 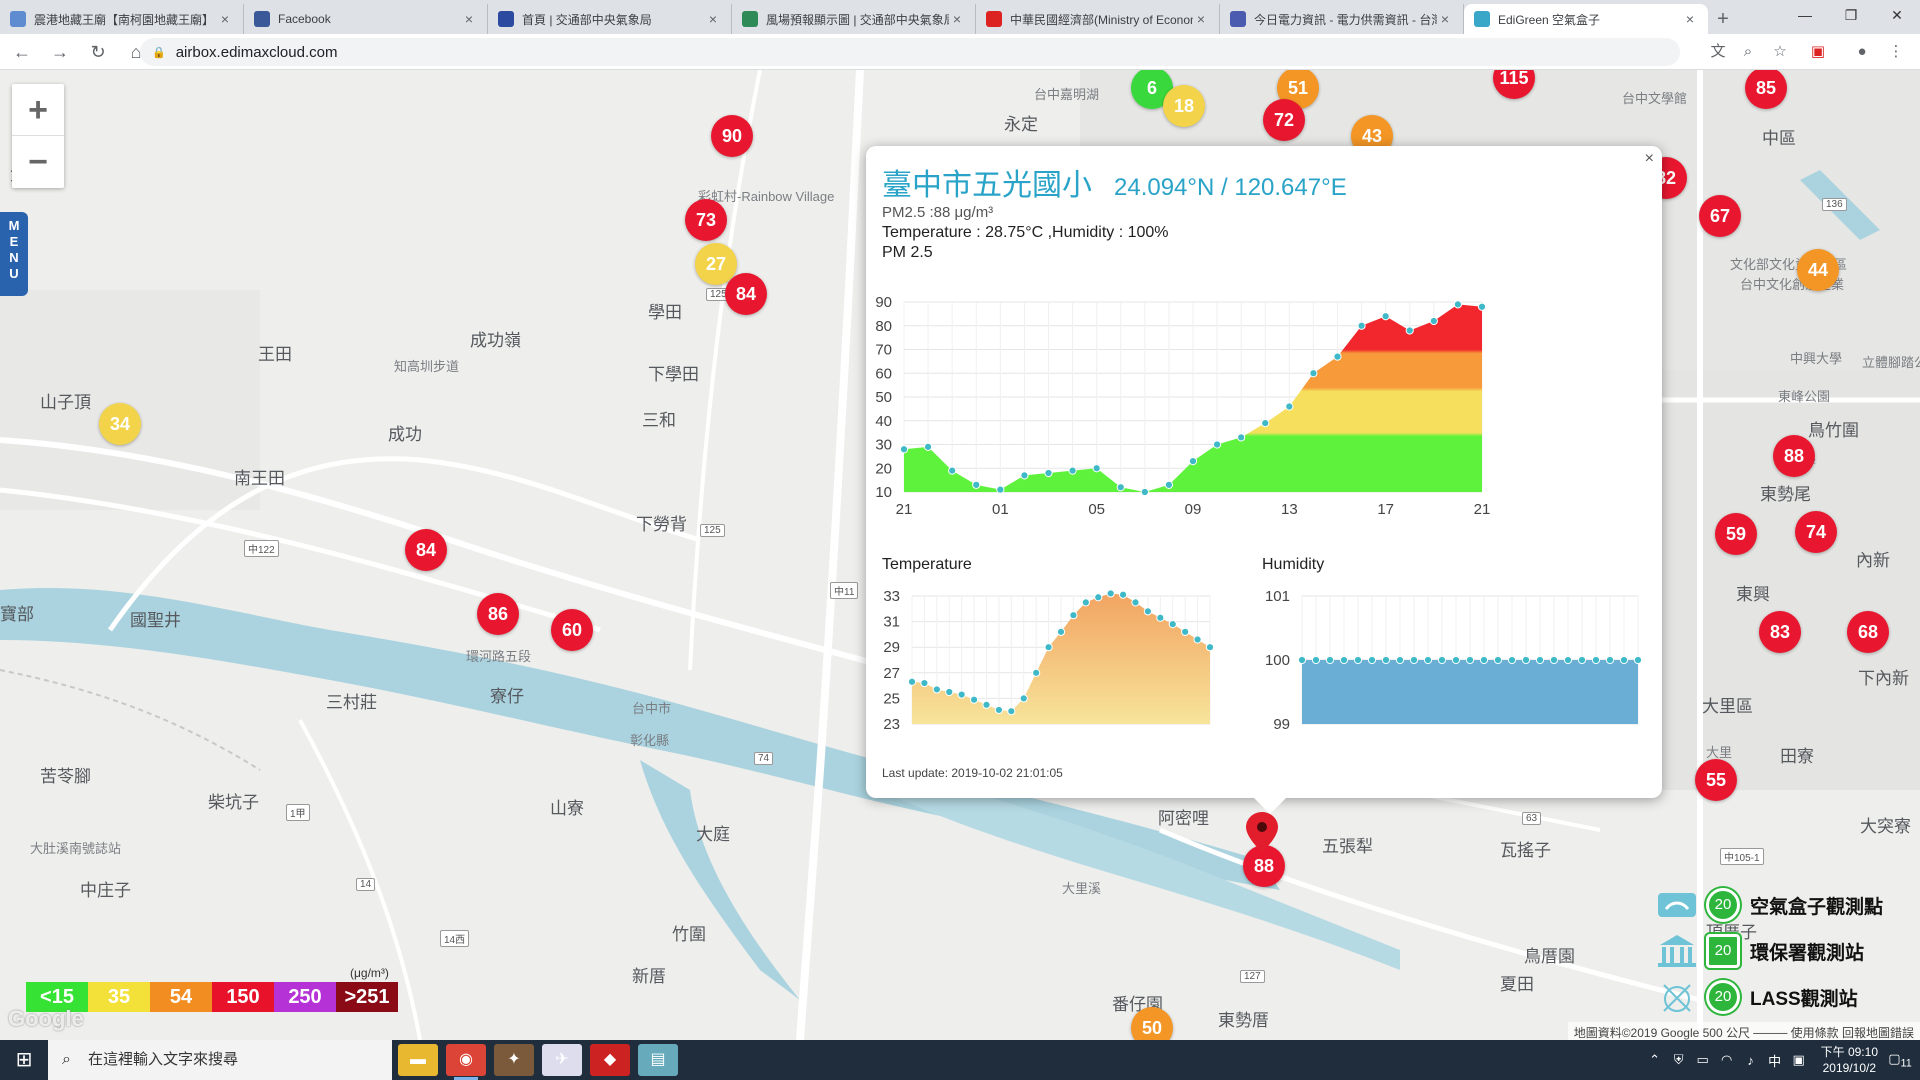 I want to click on sensor-marker: 55, so click(x=1716, y=780).